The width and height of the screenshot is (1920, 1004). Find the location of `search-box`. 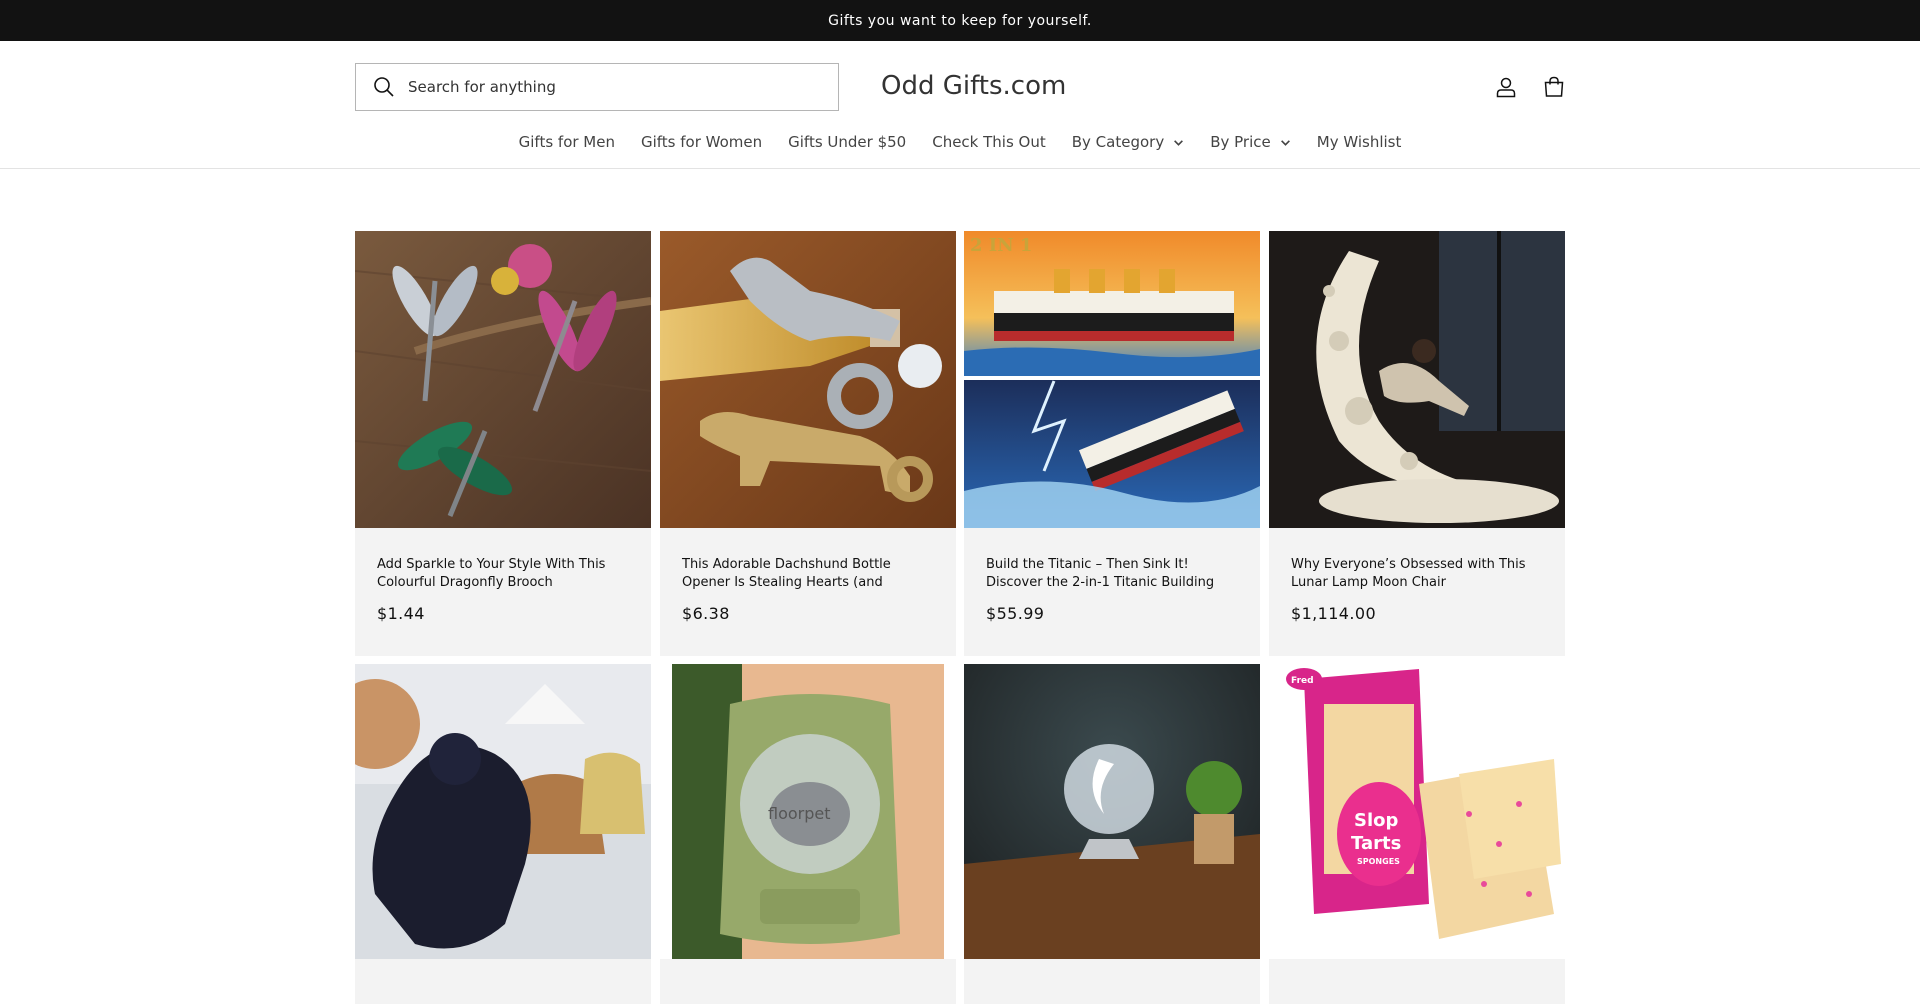

search-box is located at coordinates (597, 87).